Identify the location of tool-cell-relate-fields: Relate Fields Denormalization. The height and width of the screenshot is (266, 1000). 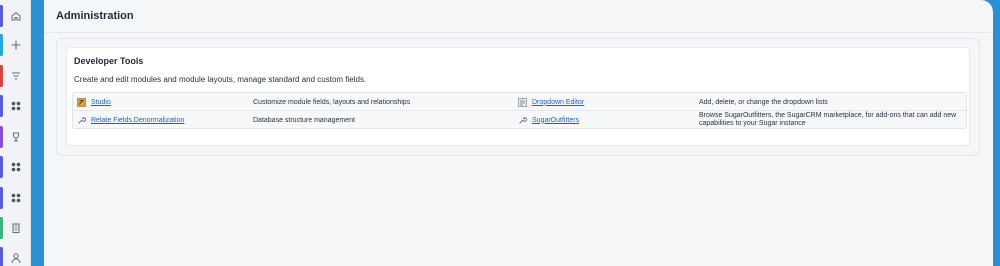
(164, 120).